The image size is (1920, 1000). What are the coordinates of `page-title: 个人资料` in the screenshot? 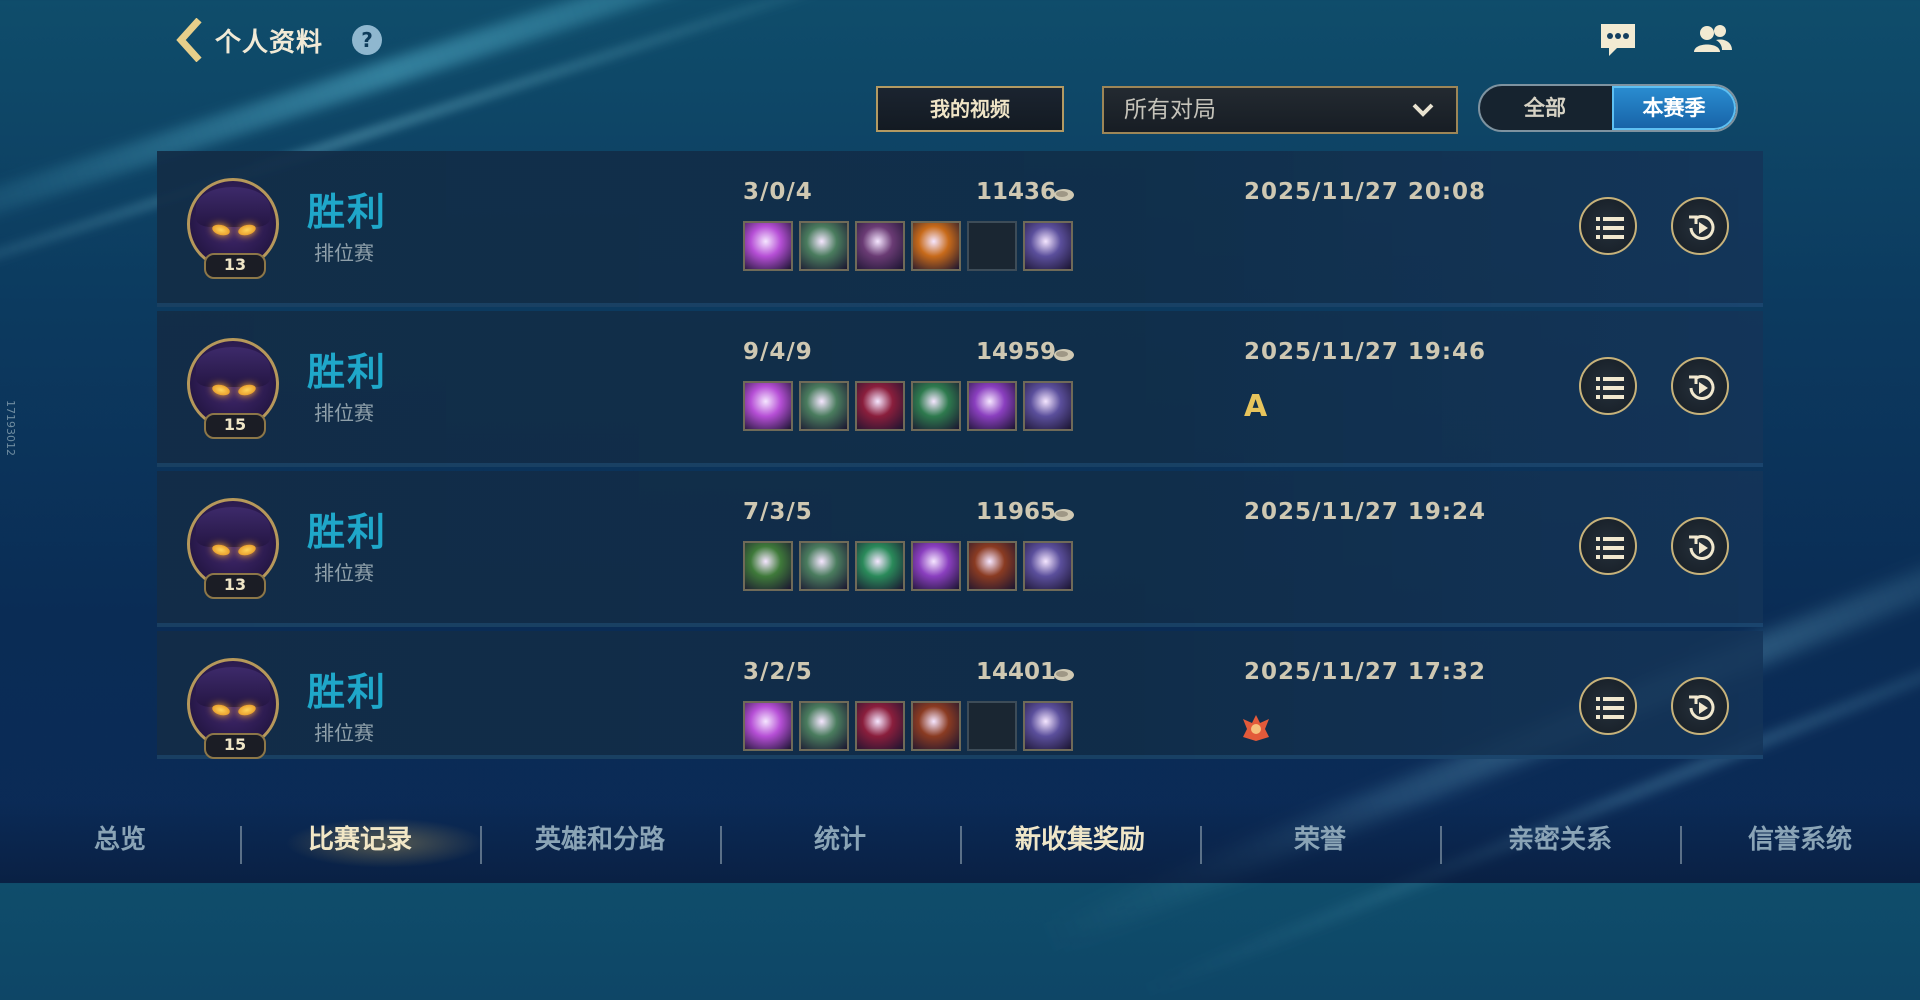 It's located at (269, 43).